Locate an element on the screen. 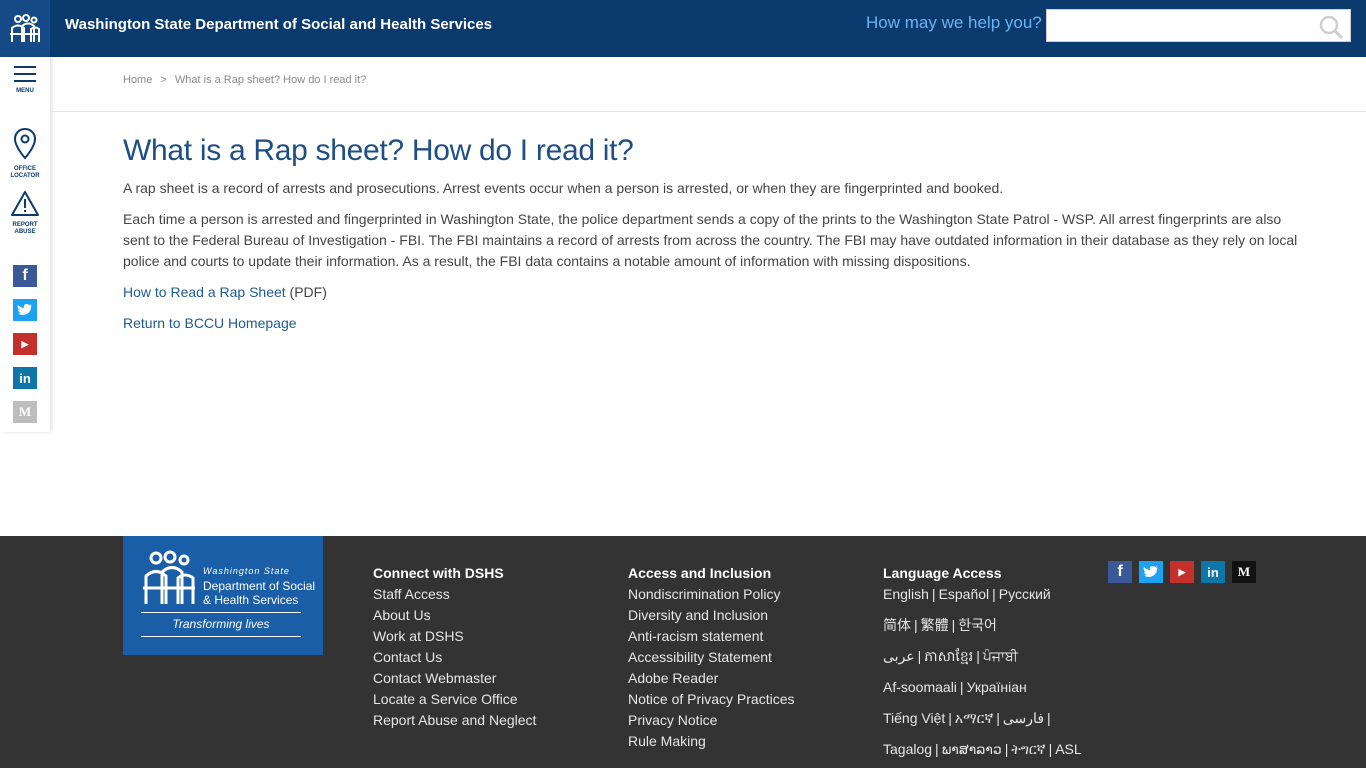 This screenshot has width=1366, height=768. report-abuse-button: REPORT ABUSE is located at coordinates (25, 213).